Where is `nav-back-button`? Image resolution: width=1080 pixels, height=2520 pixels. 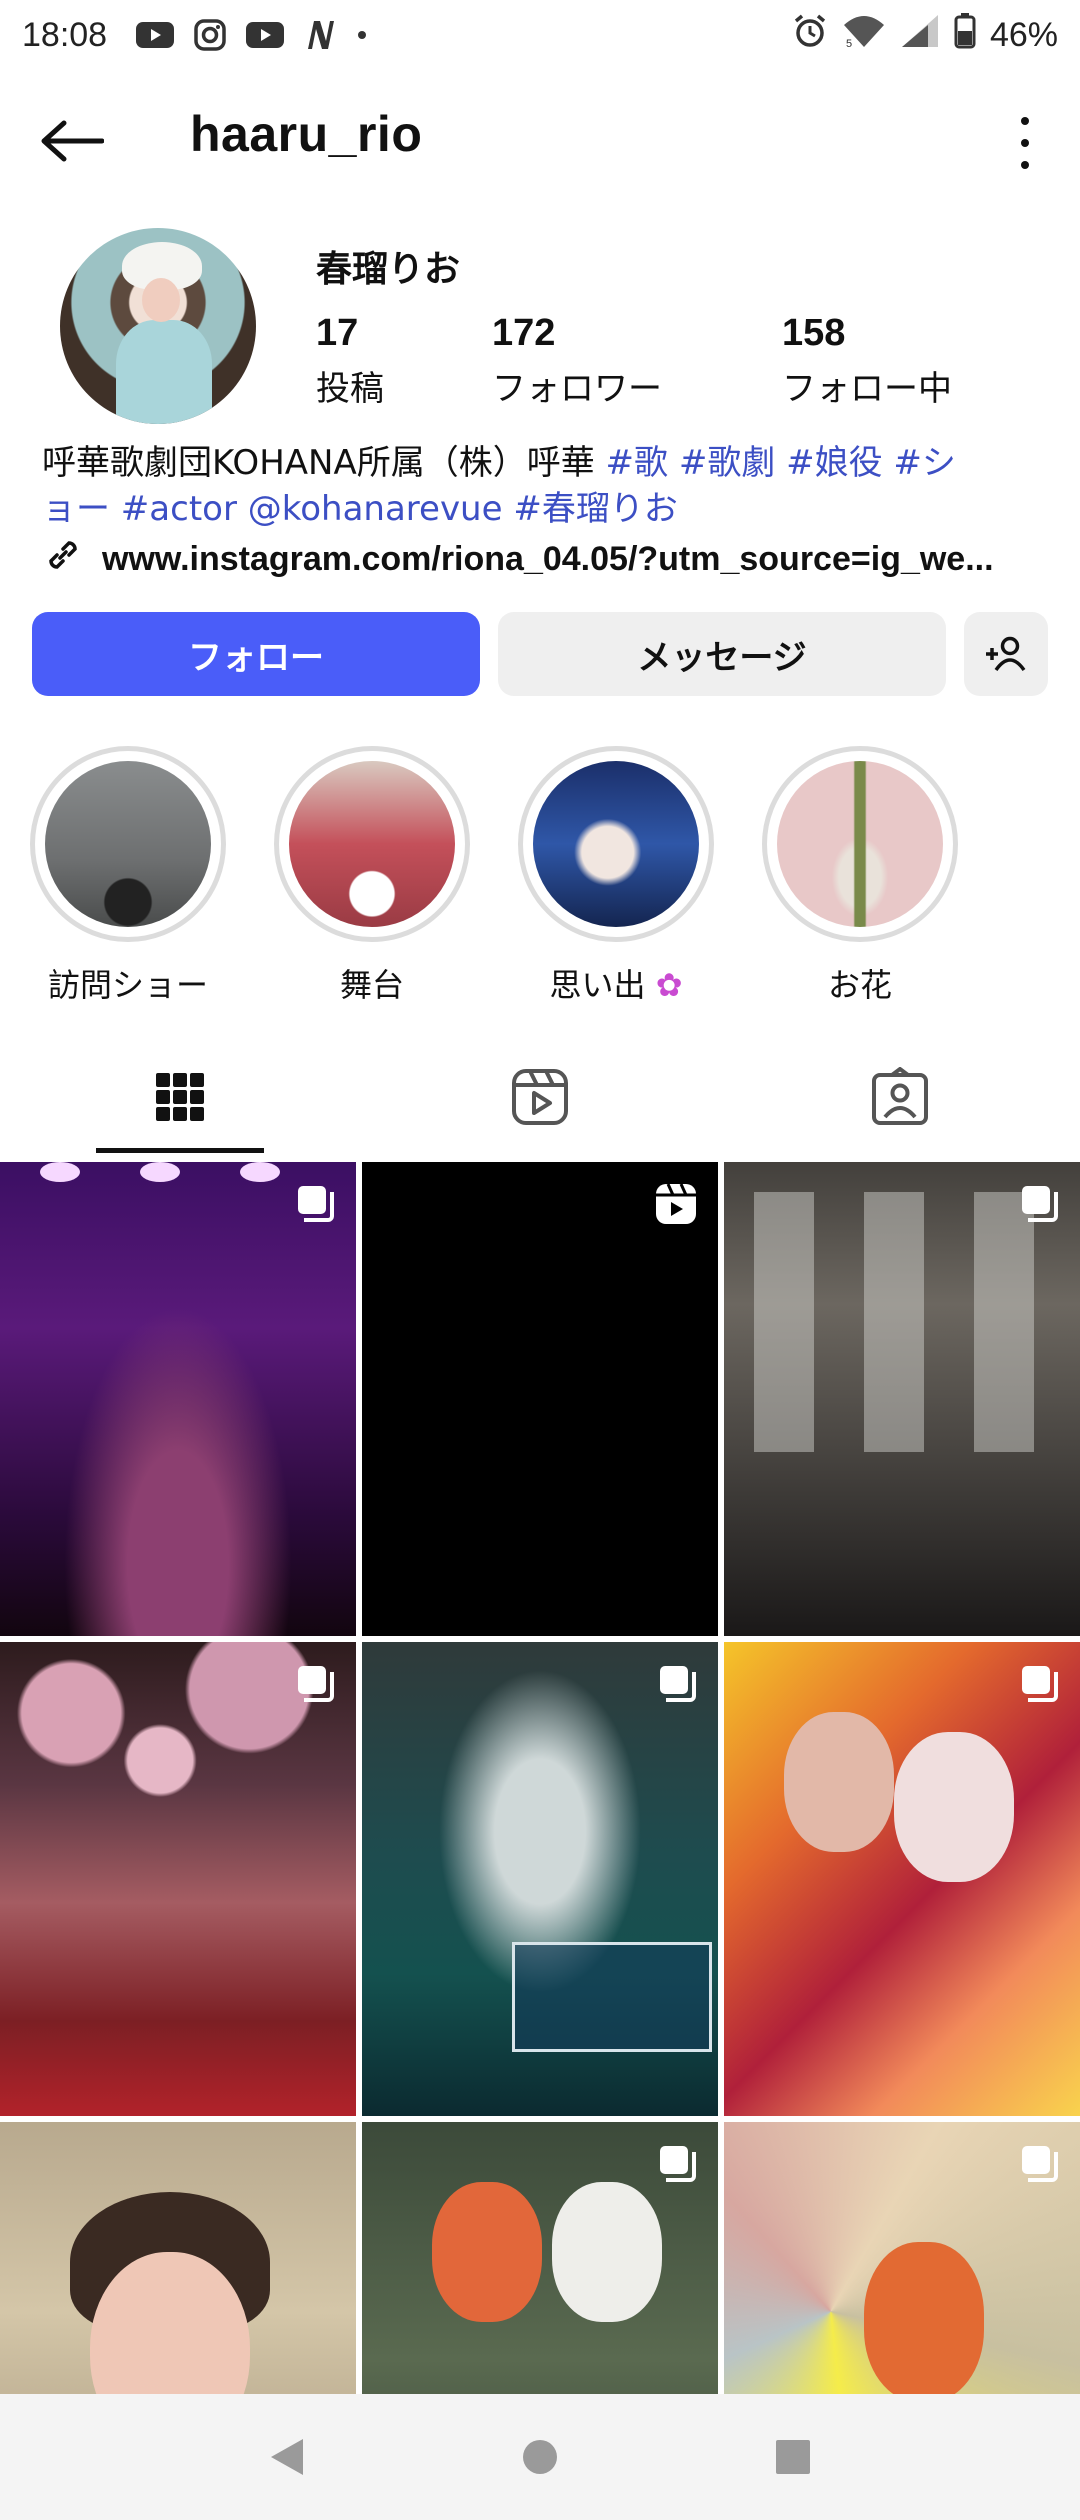
nav-back-button is located at coordinates (287, 2457).